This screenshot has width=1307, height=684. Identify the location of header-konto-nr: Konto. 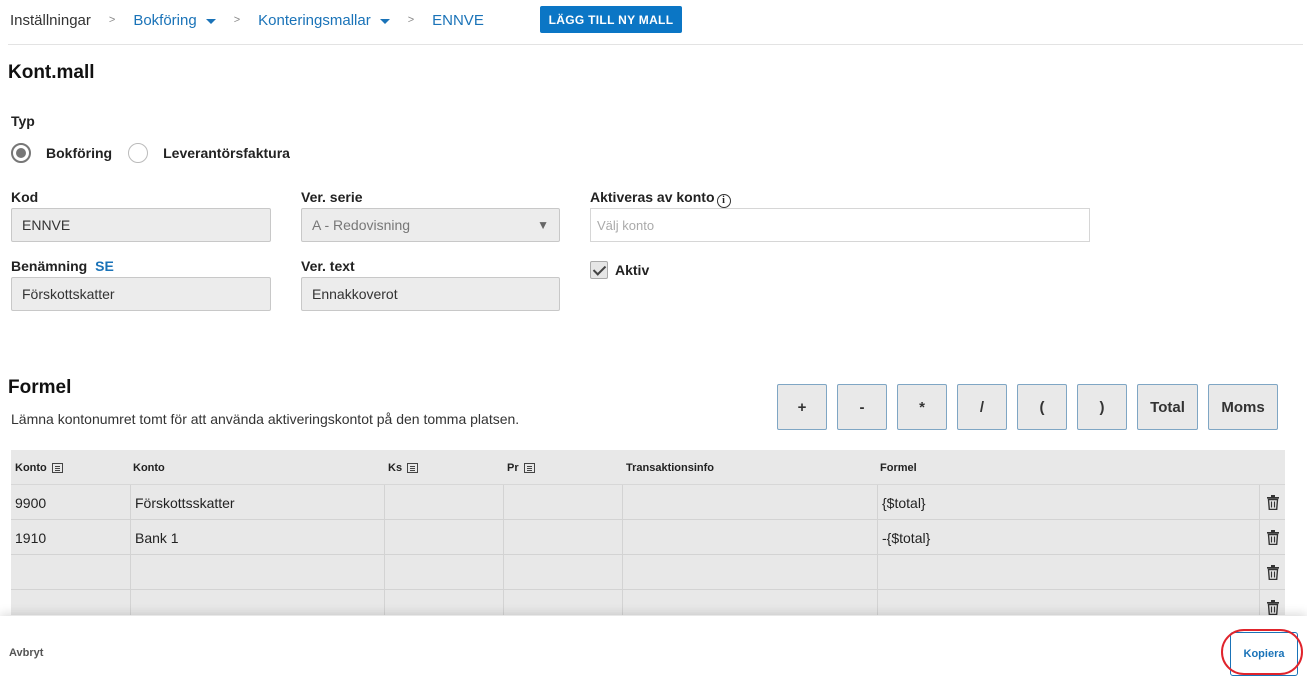
(39, 468).